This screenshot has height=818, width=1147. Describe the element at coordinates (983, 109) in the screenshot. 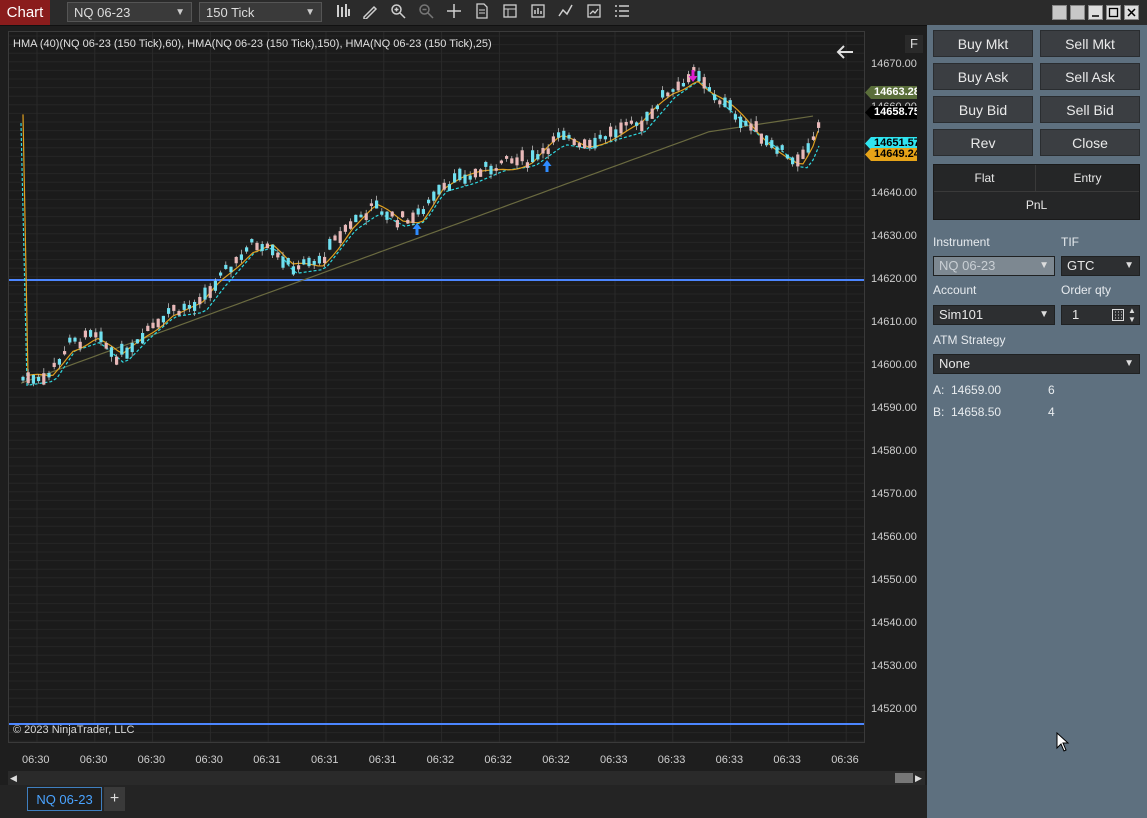

I see `buy-bid-button: Buy Bid` at that location.